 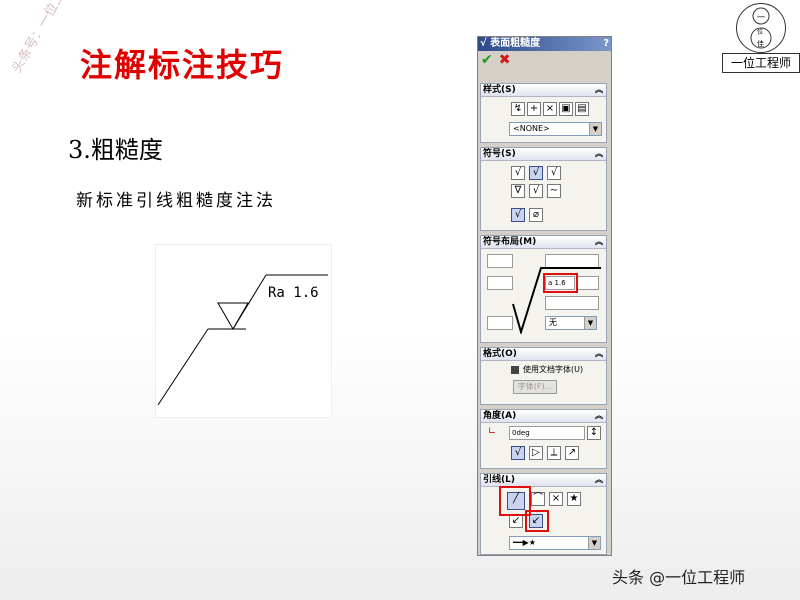 I want to click on arrow-style-preview-icon: ━━▶★, so click(x=524, y=542).